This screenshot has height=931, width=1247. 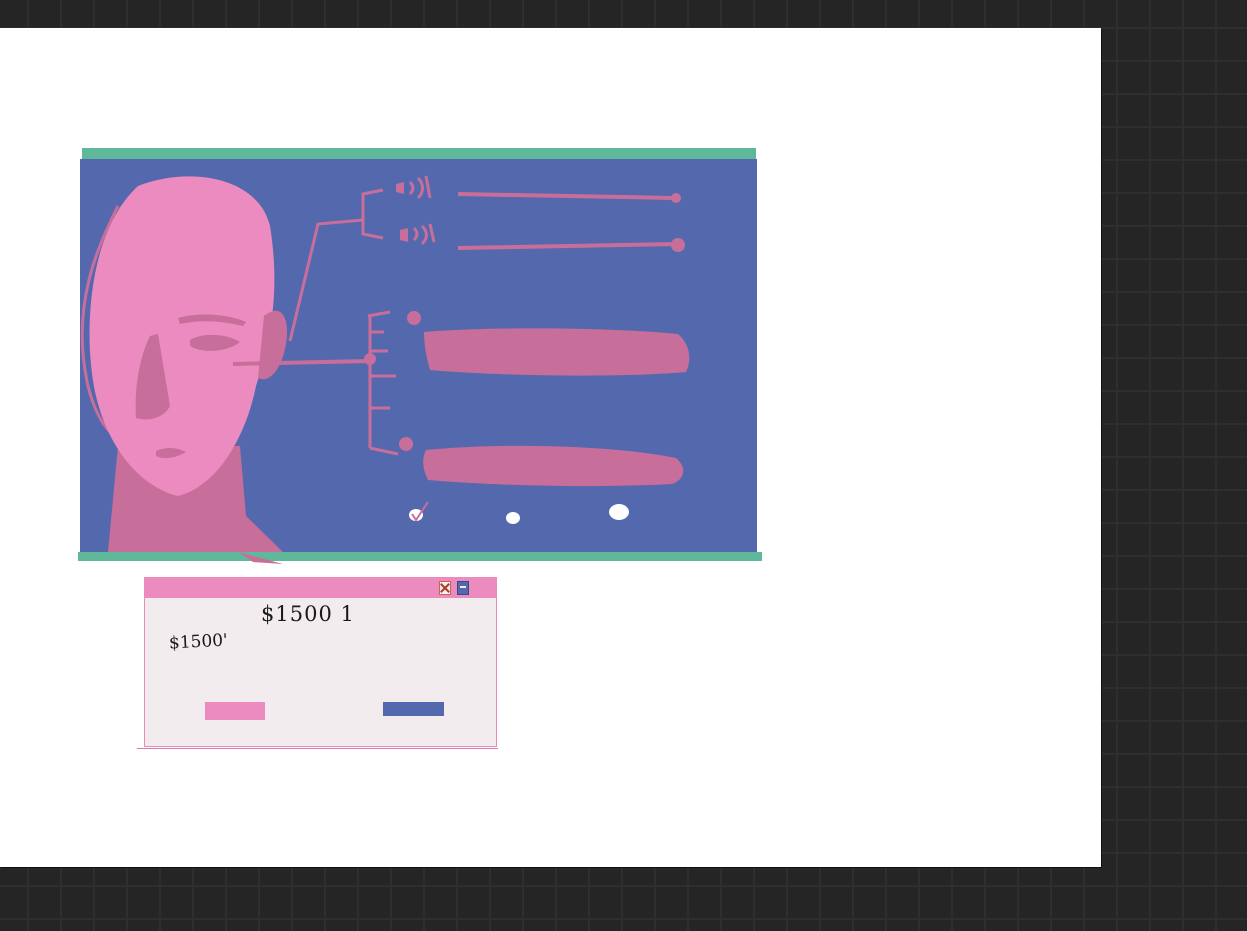 What do you see at coordinates (320, 588) in the screenshot?
I see `dialog-titlebar` at bounding box center [320, 588].